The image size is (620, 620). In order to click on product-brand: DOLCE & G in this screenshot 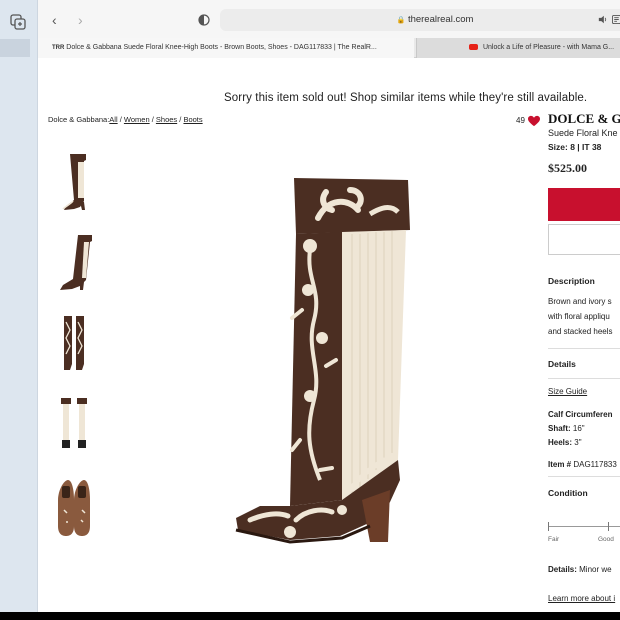, I will do `click(584, 119)`.